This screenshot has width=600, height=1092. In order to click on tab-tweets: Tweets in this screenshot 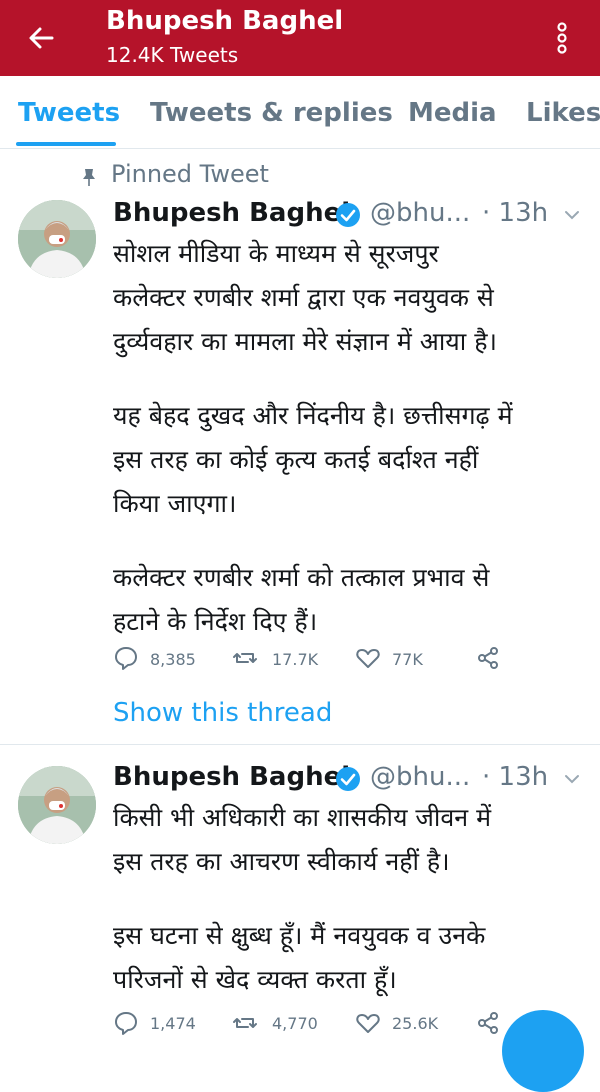, I will do `click(69, 113)`.